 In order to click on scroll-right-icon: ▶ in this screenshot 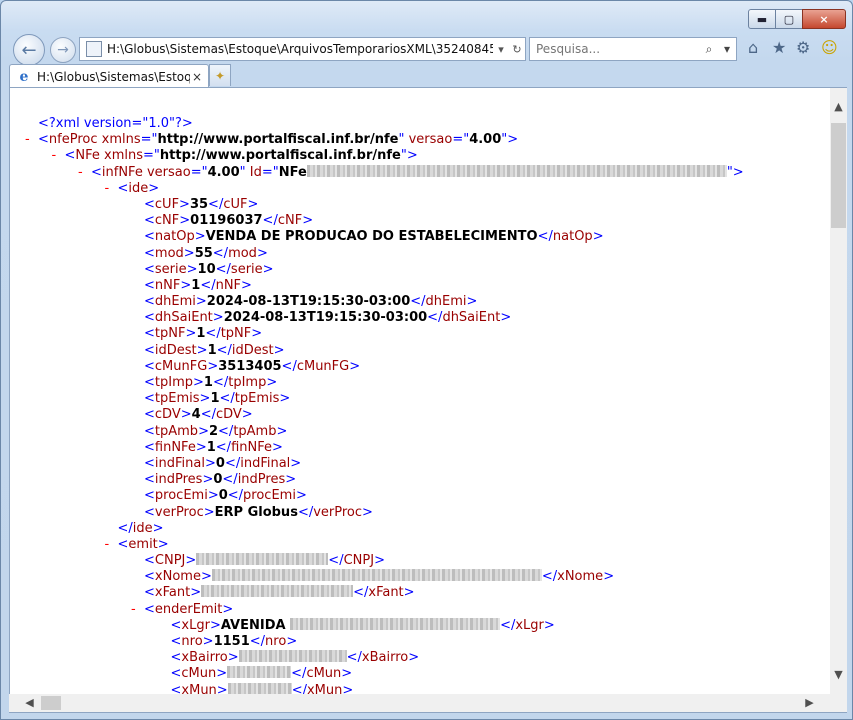, I will do `click(809, 702)`.